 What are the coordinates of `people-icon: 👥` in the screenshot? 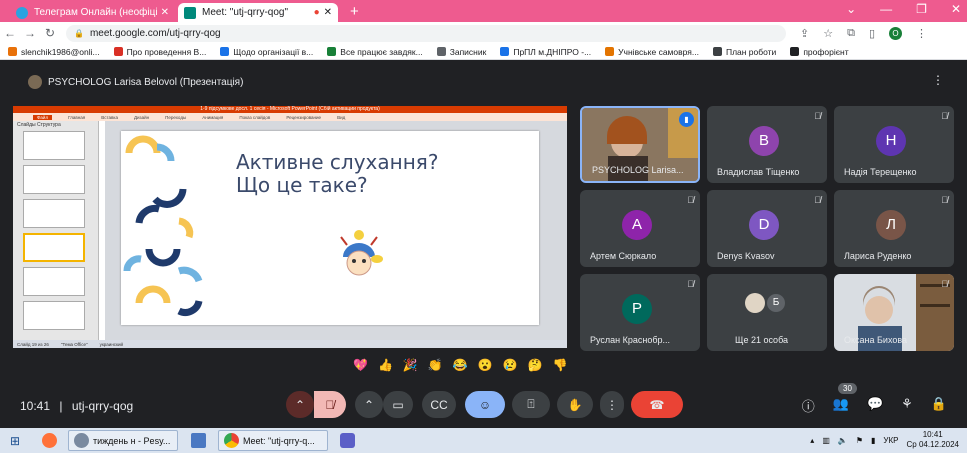 It's located at (841, 405).